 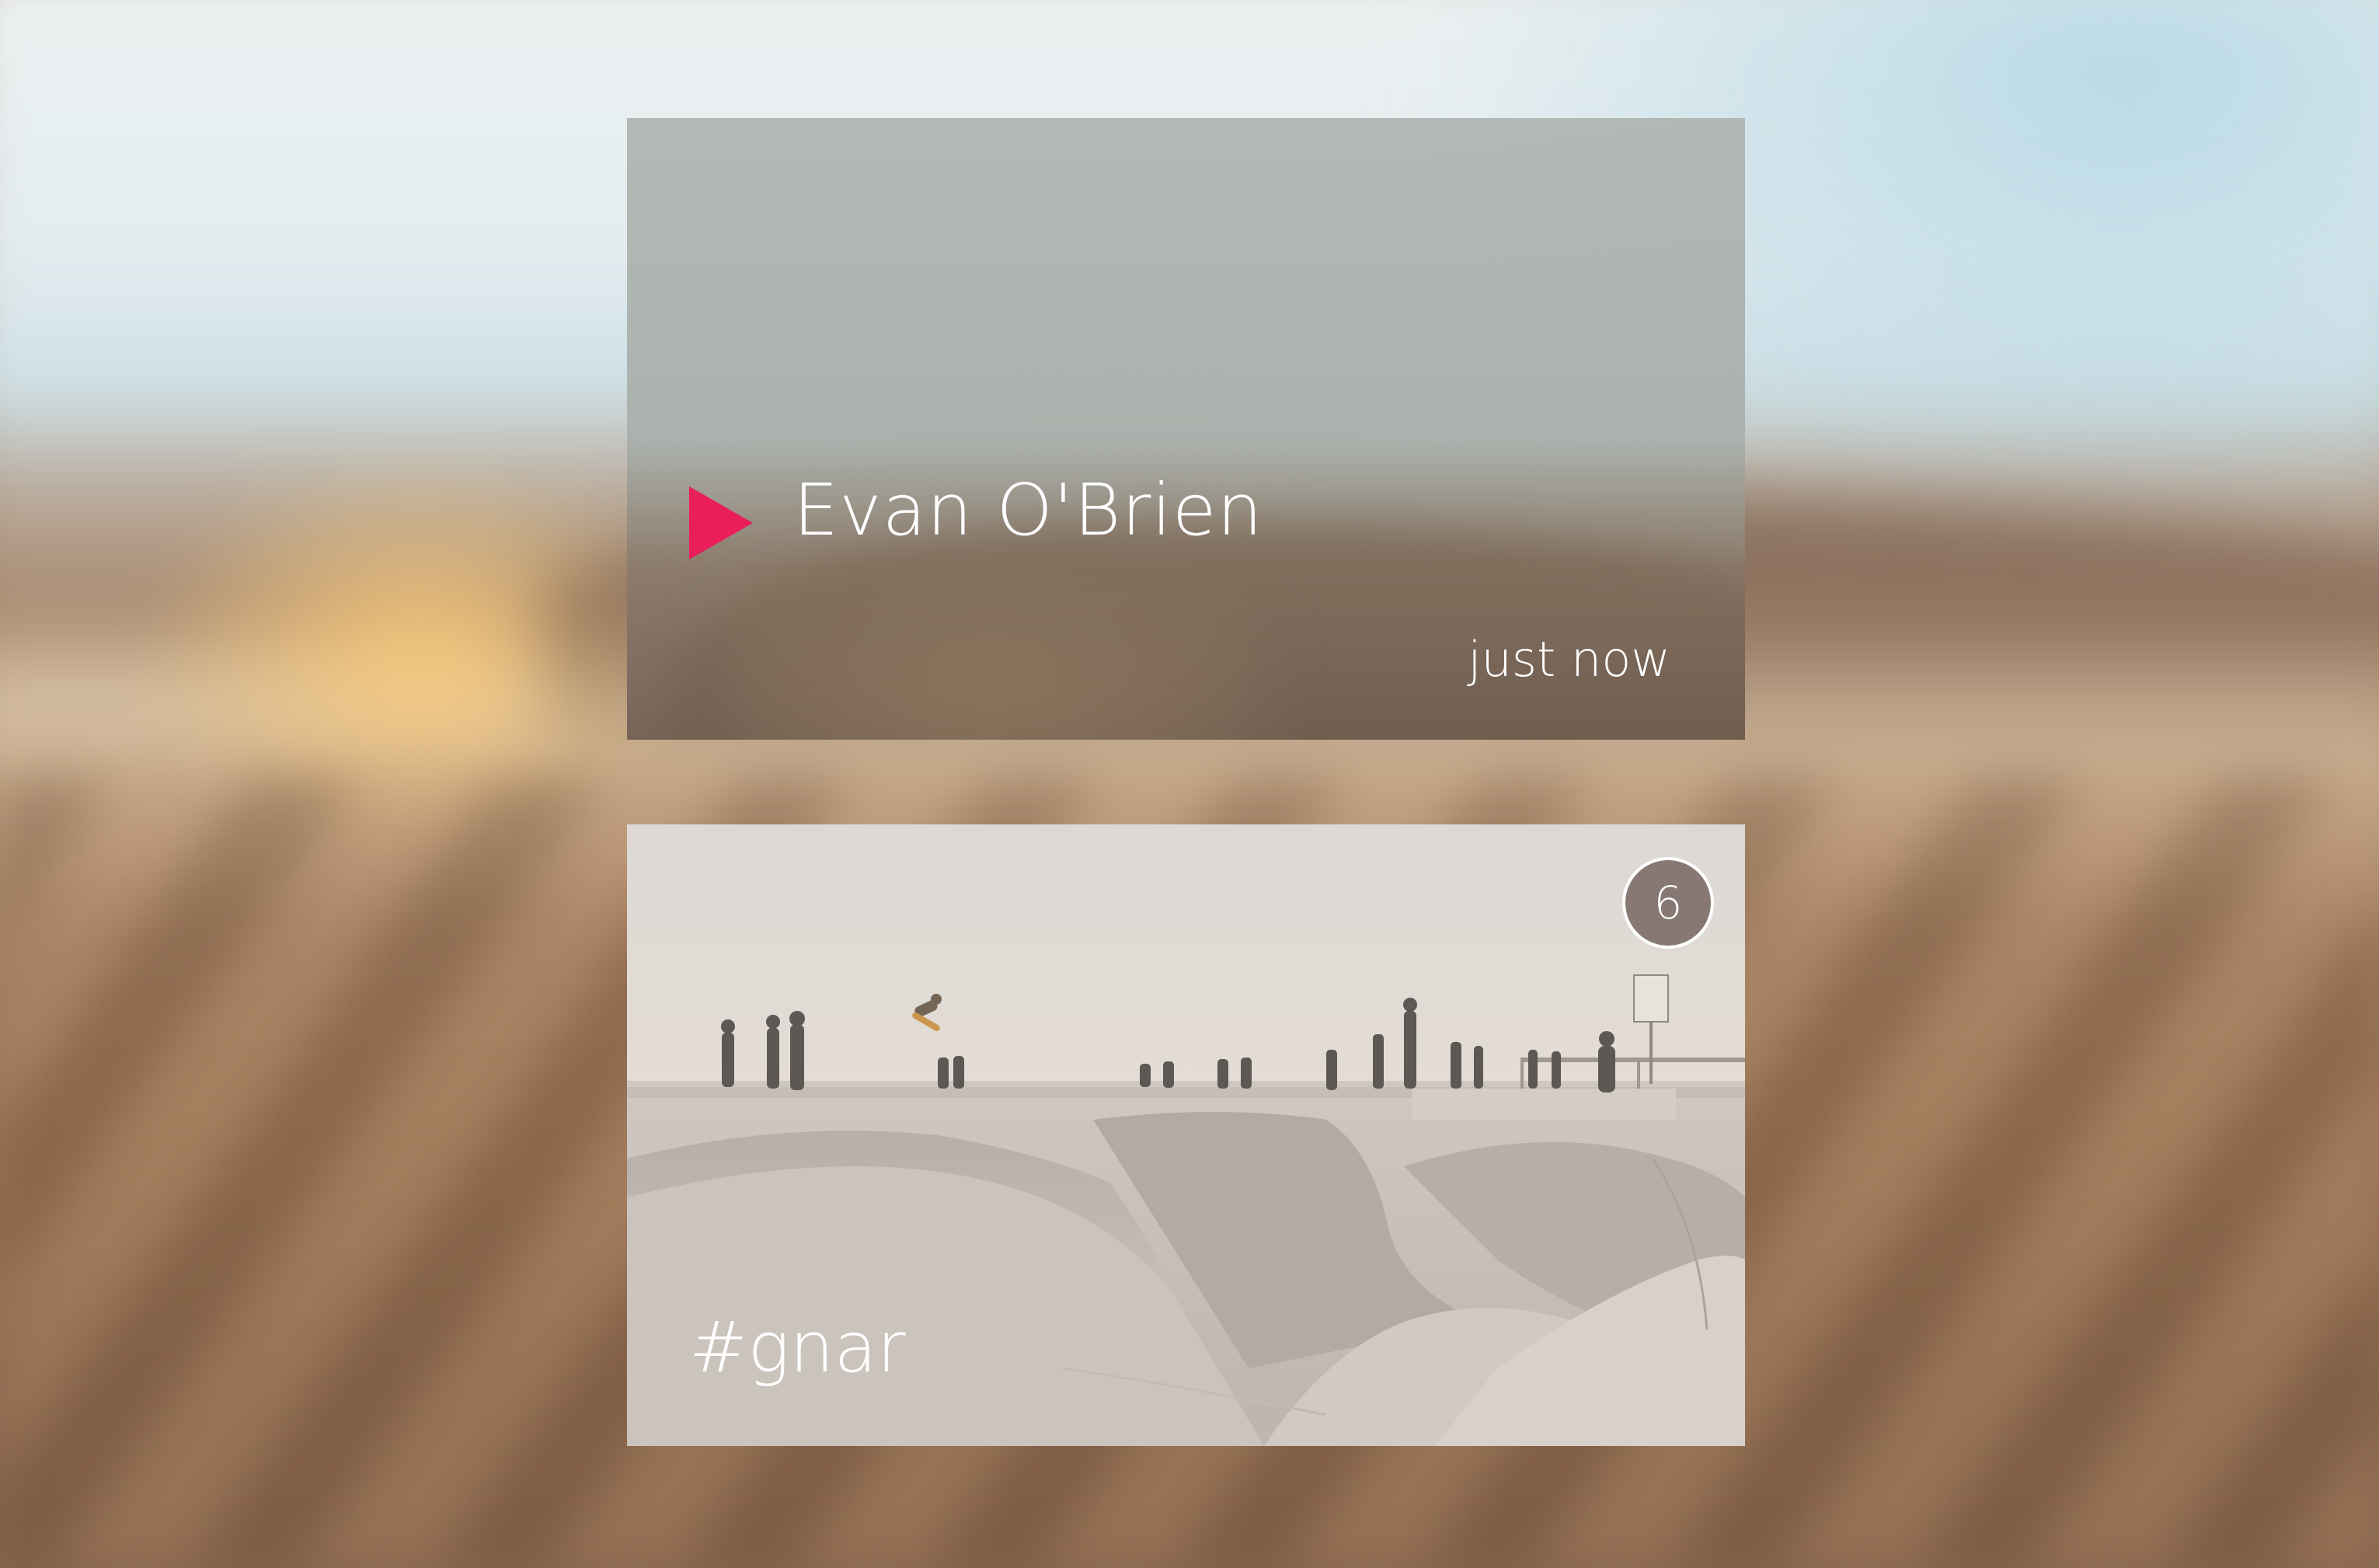 What do you see at coordinates (1569, 659) in the screenshot?
I see `post-timestamp: just now` at bounding box center [1569, 659].